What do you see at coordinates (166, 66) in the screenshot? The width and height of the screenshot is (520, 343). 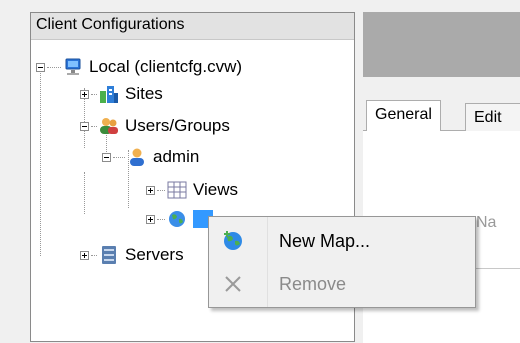 I see `tree-node-label: Local (clientcfg.cvw)` at bounding box center [166, 66].